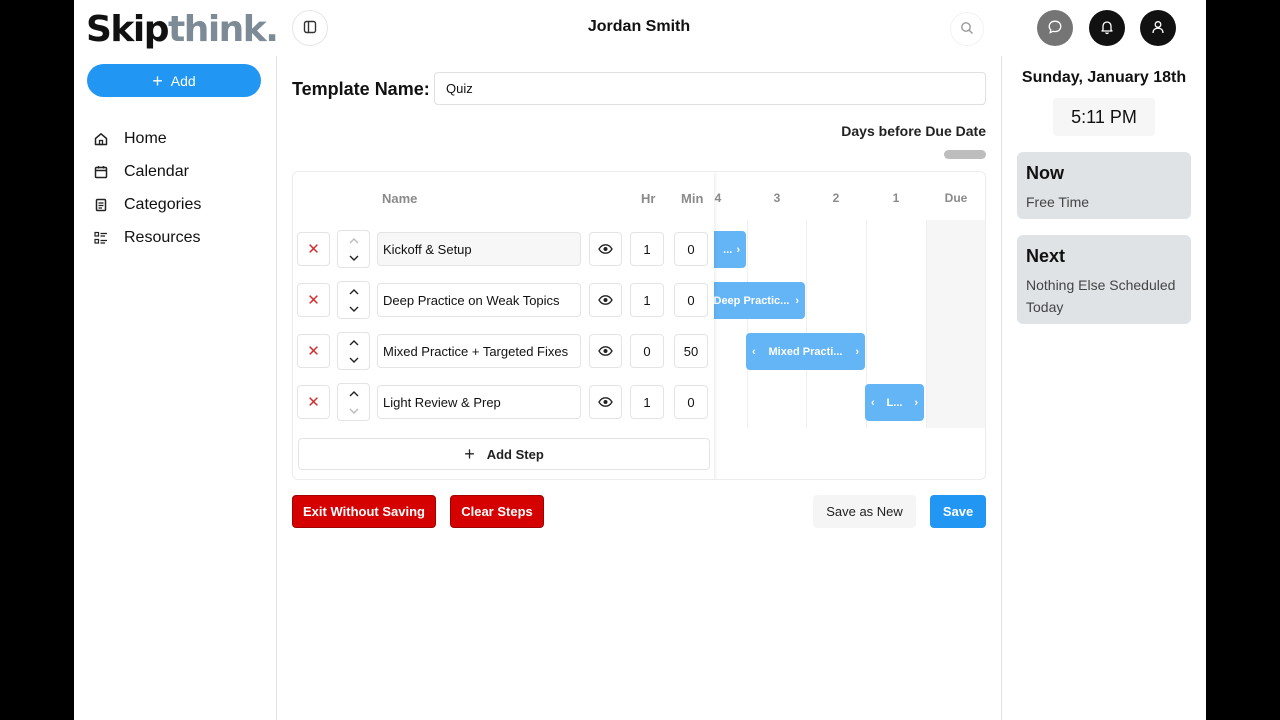 The width and height of the screenshot is (1280, 720). I want to click on sidebar-item-home: Home, so click(184, 138).